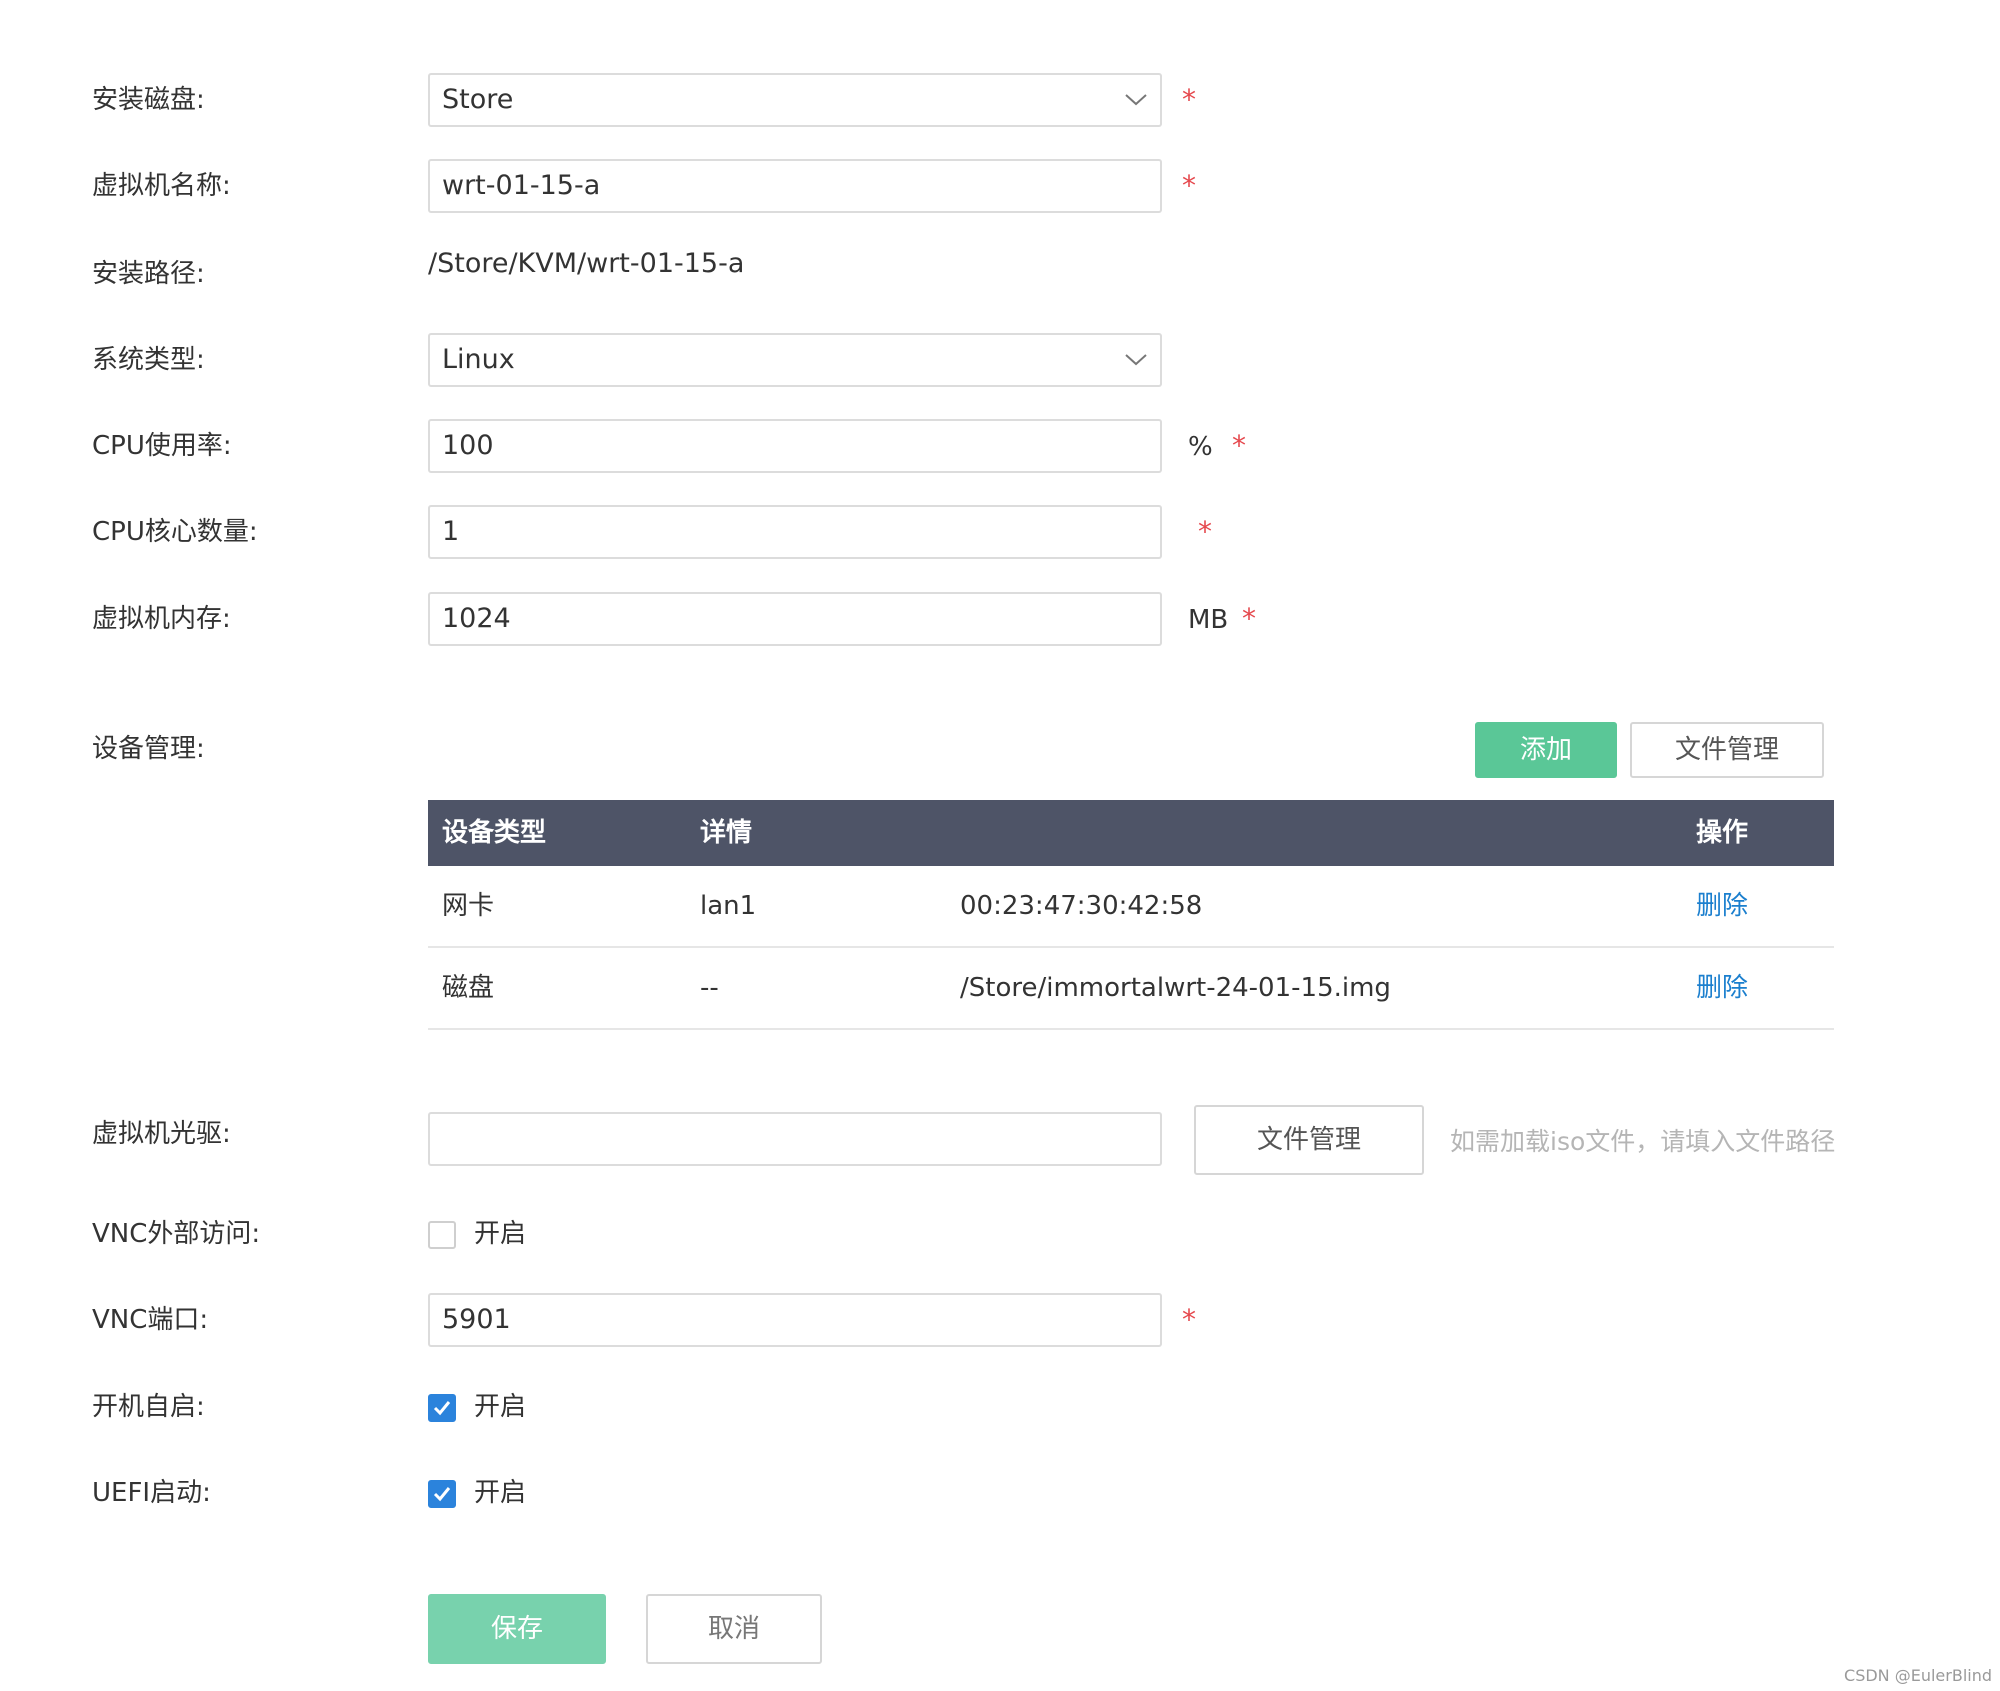 The height and width of the screenshot is (1691, 2000). What do you see at coordinates (161, 186) in the screenshot?
I see `vm-name-label: 虚拟机名称:` at bounding box center [161, 186].